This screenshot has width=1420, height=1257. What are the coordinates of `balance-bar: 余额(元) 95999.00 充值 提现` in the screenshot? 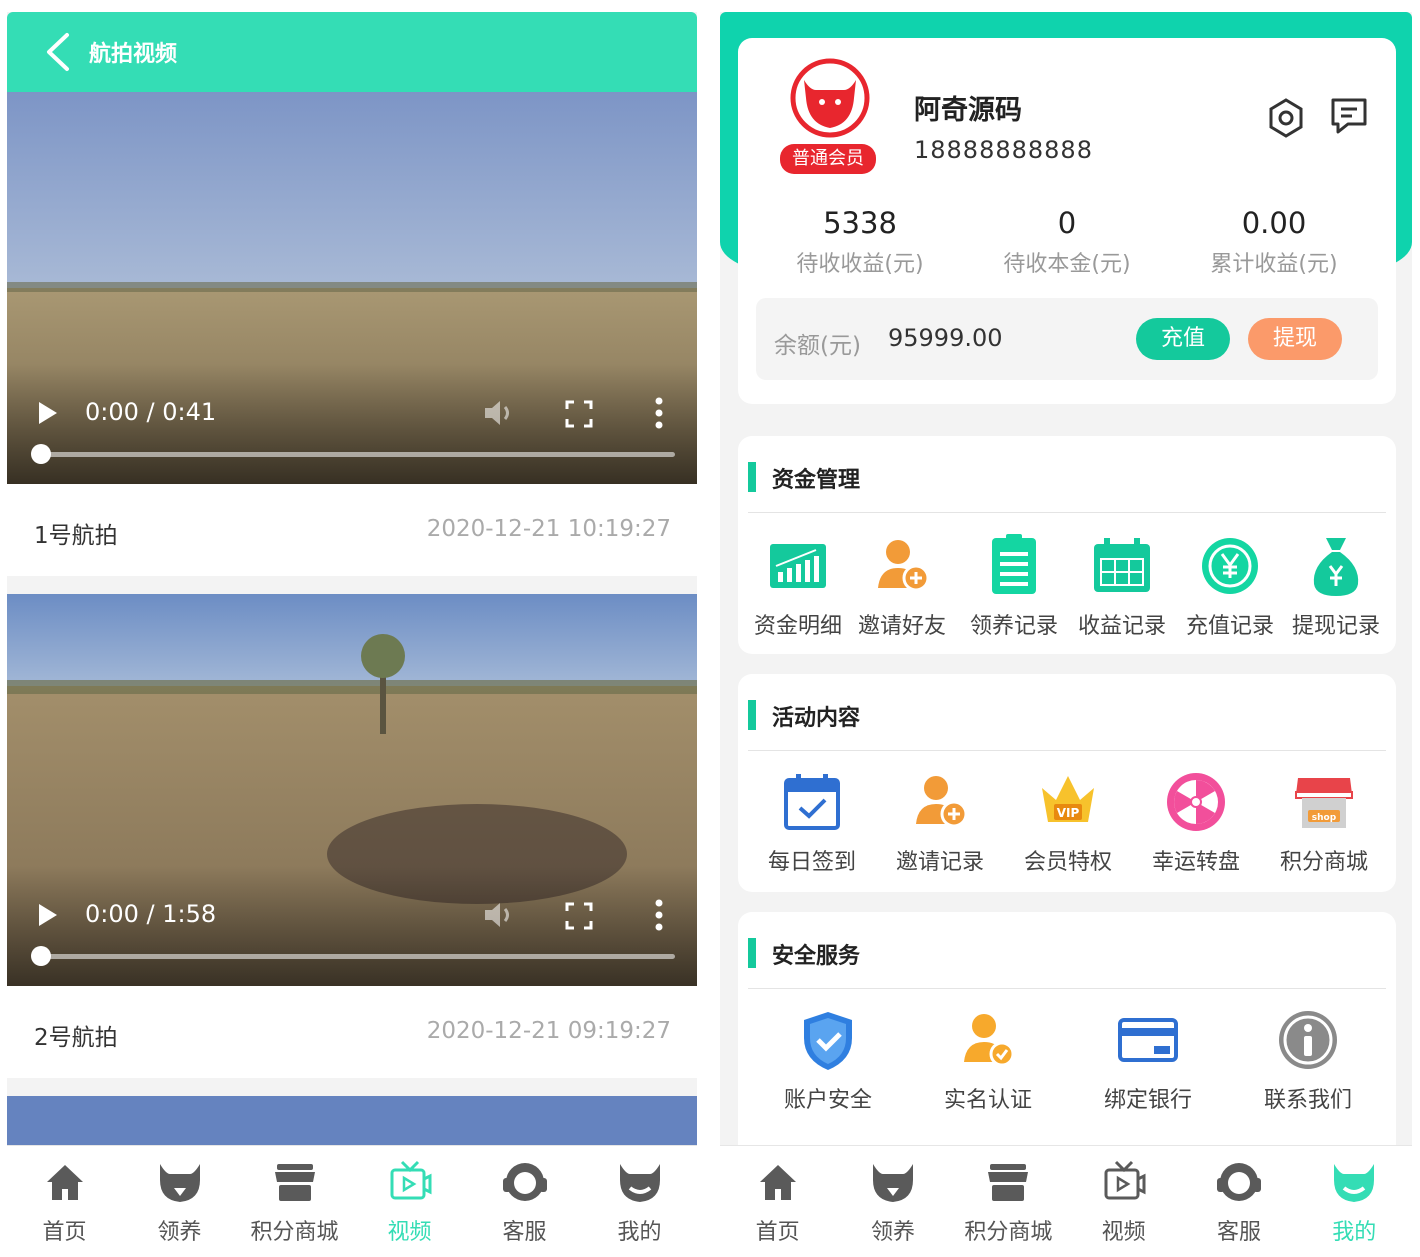 It's located at (1067, 339).